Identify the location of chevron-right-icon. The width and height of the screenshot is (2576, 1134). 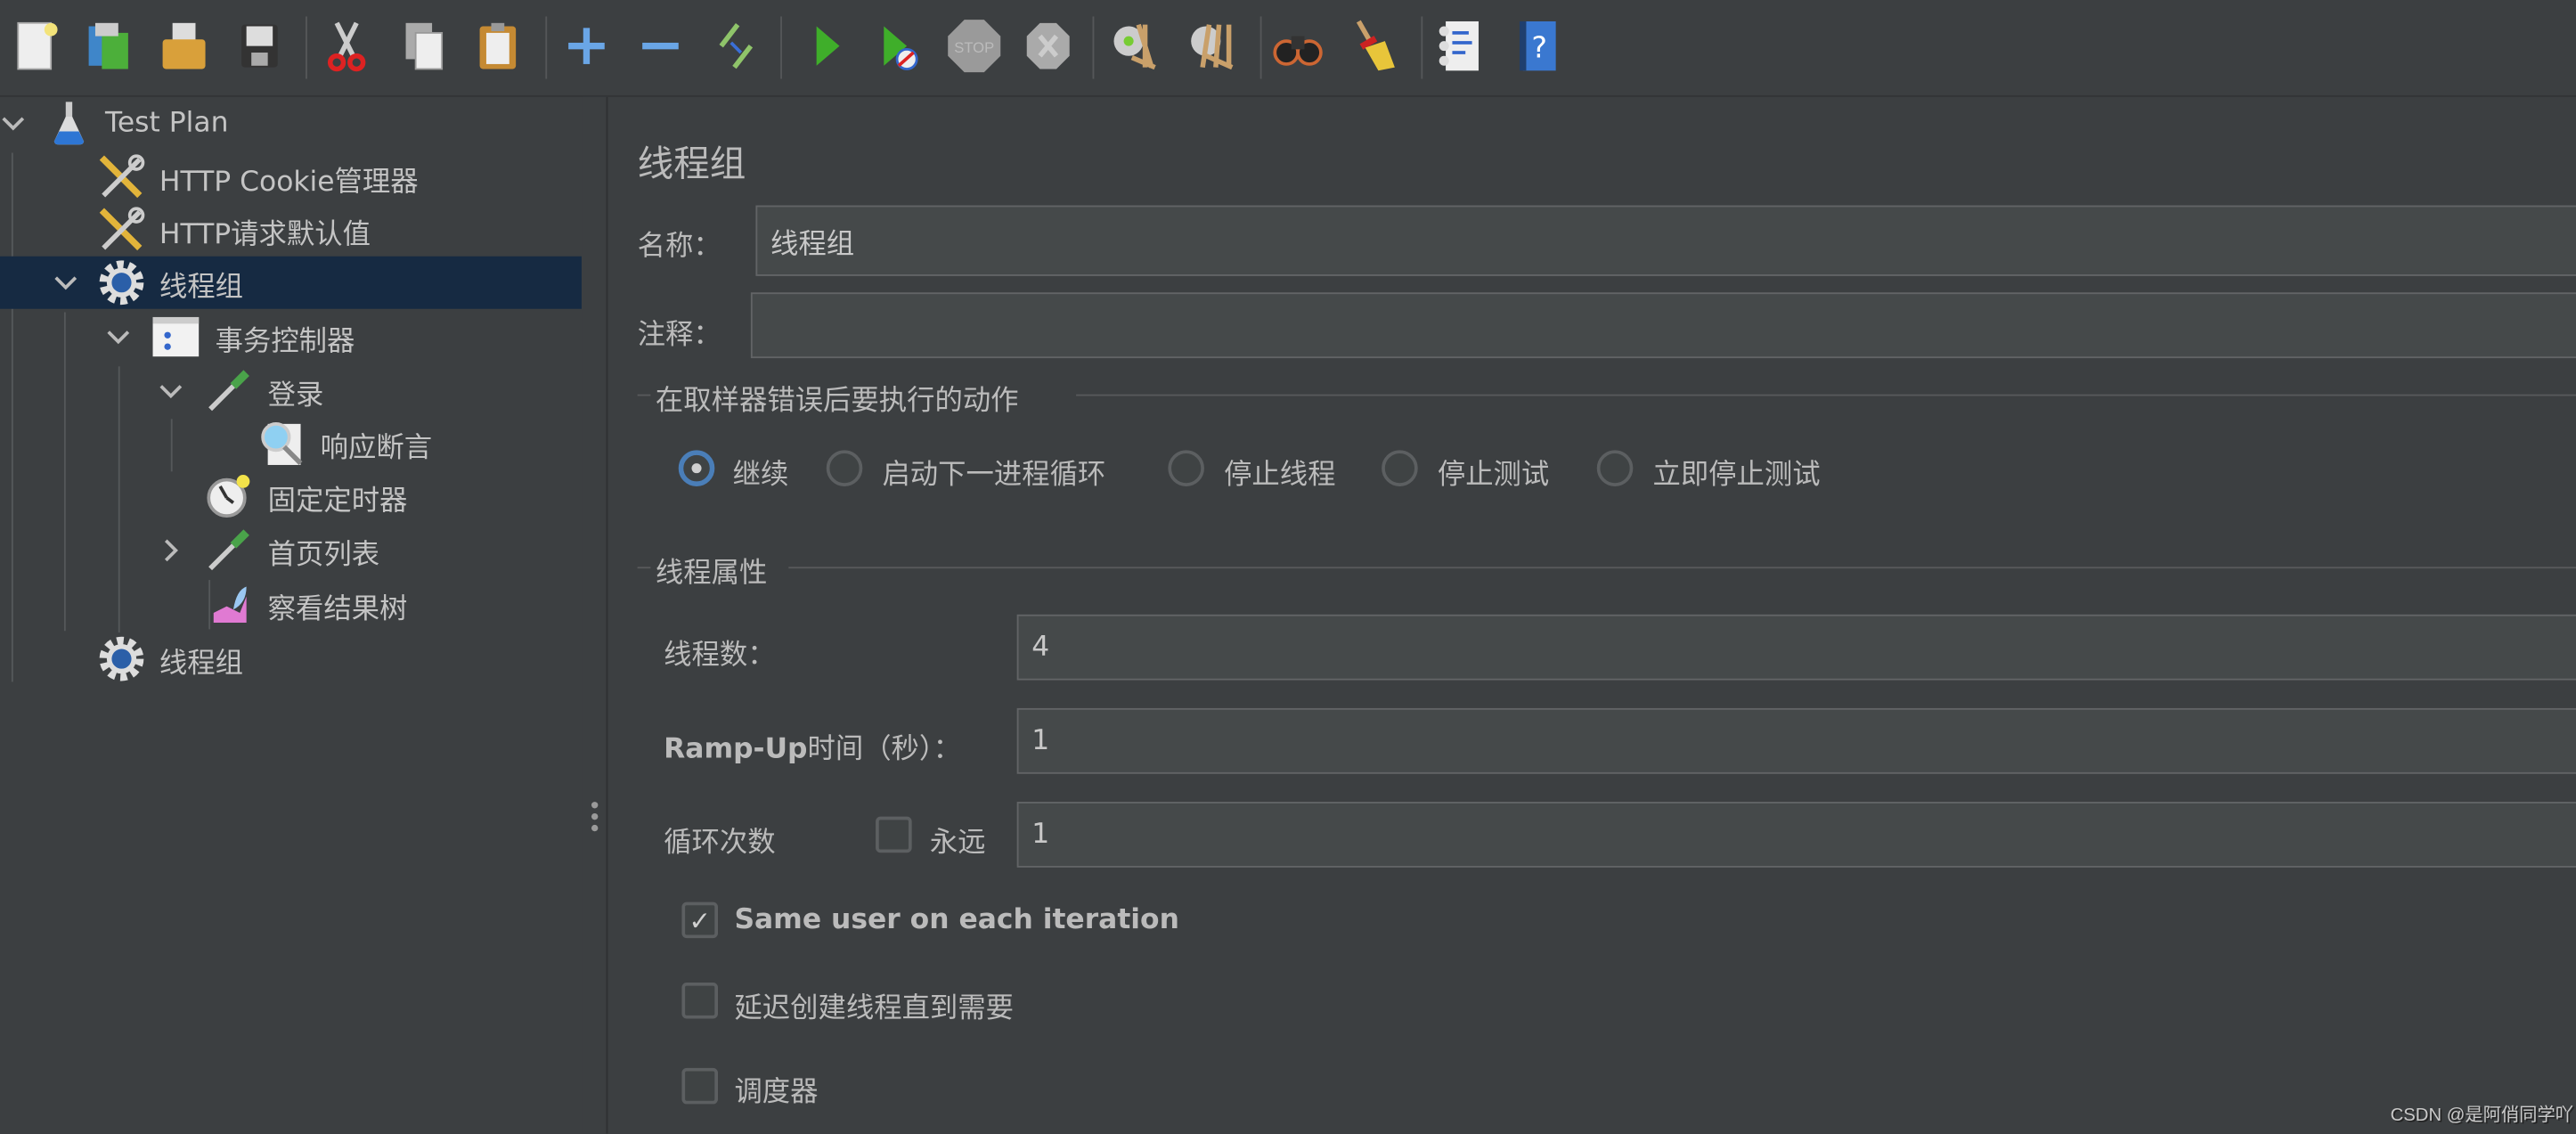
(171, 550).